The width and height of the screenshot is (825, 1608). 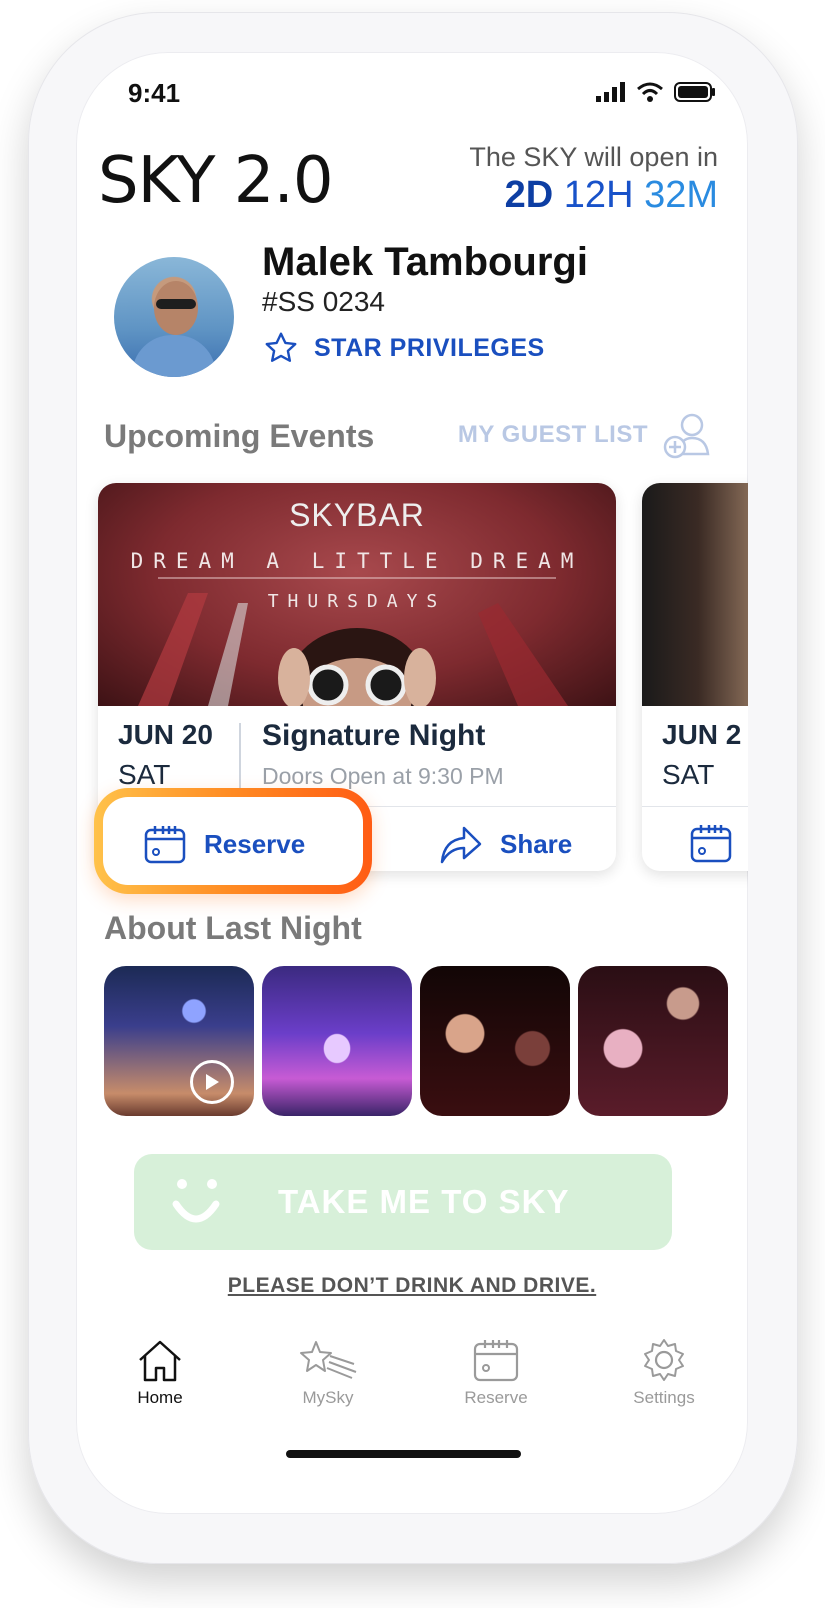 I want to click on event-doors-time: Doors Open at 9:30 PM, so click(x=383, y=776).